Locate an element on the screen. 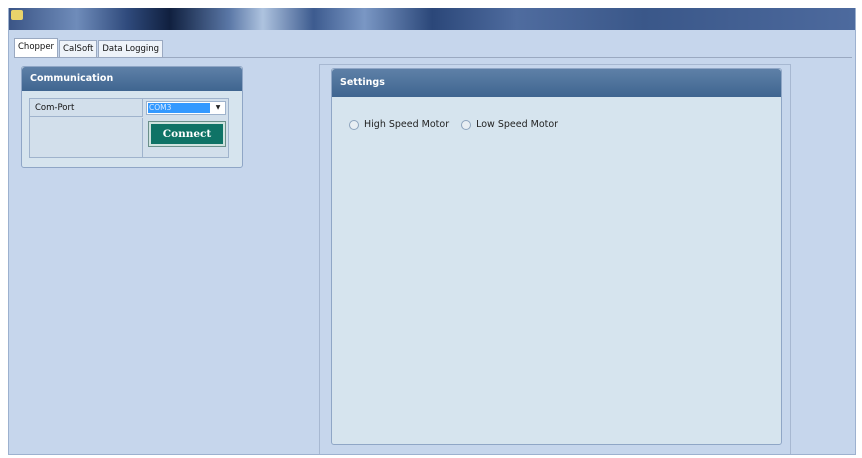  settings-header: Settings is located at coordinates (556, 83).